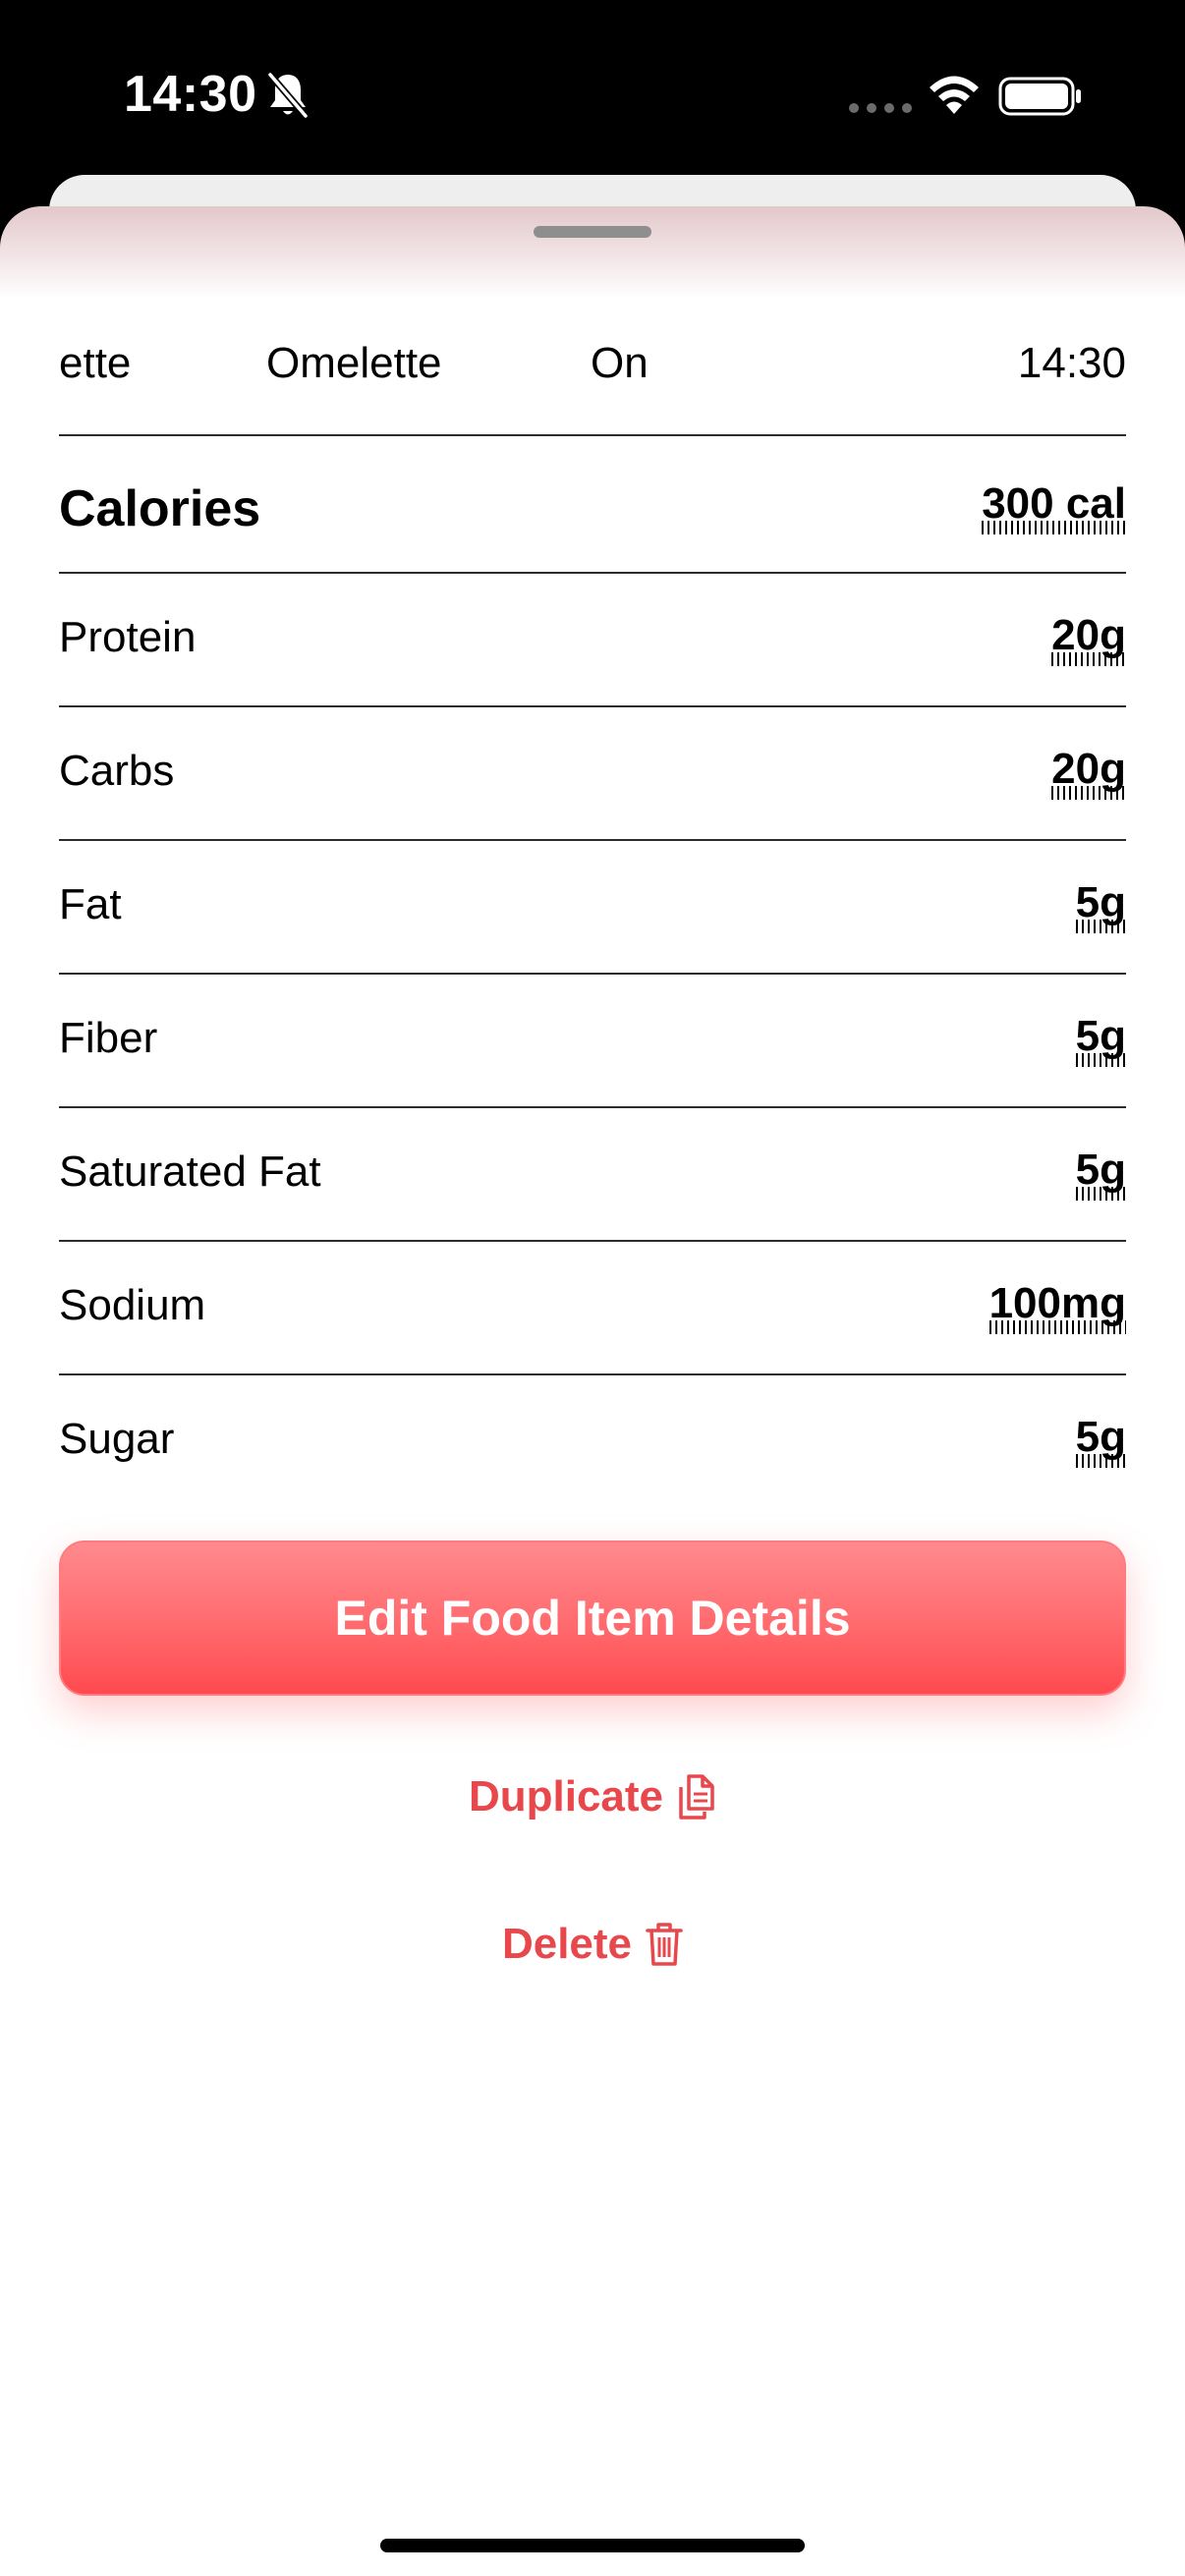  Describe the element at coordinates (288, 95) in the screenshot. I see `bell-slash-icon` at that location.